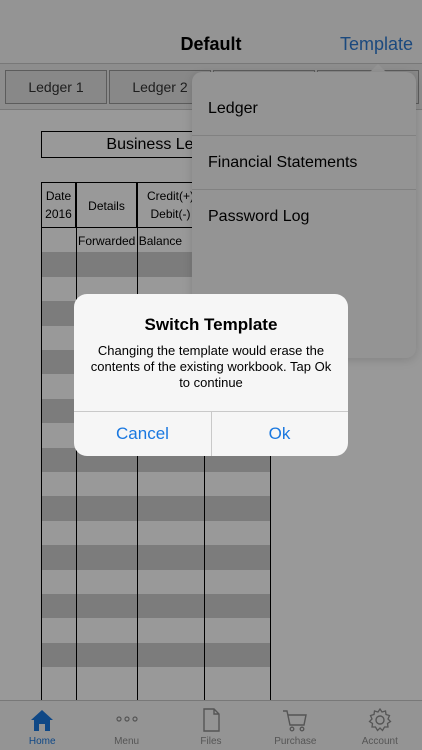 This screenshot has height=750, width=422. What do you see at coordinates (279, 433) in the screenshot?
I see `ok-button: Ok` at bounding box center [279, 433].